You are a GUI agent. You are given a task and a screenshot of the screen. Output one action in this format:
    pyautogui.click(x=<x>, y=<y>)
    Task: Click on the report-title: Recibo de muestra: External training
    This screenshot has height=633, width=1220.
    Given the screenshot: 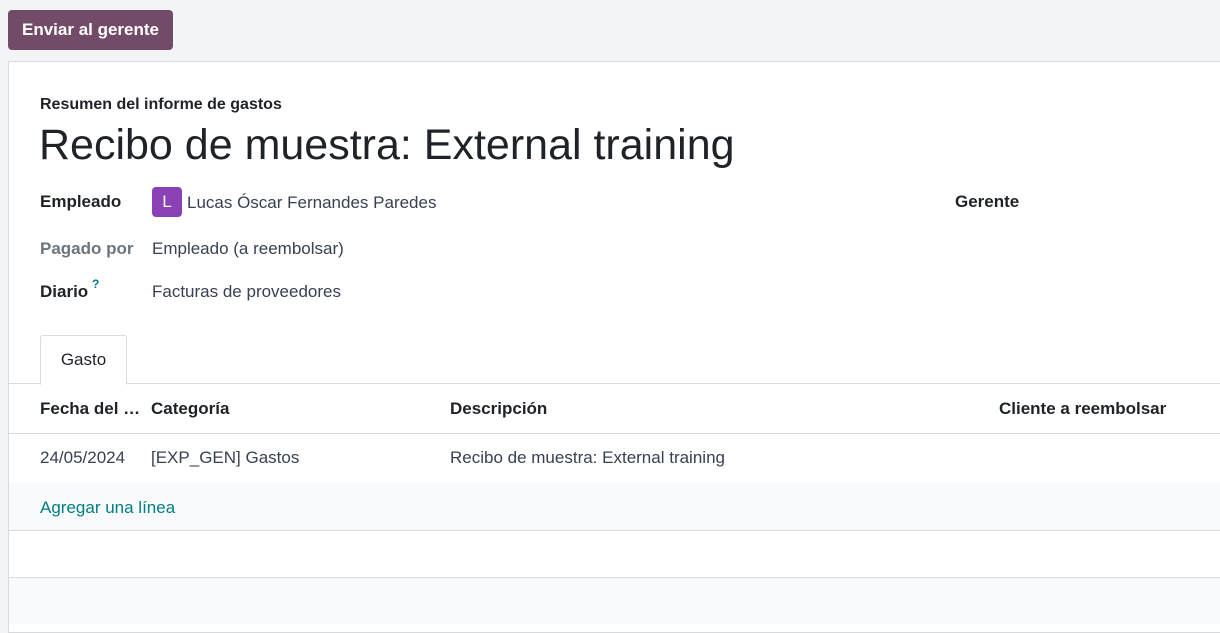 What is the action you would take?
    pyautogui.click(x=387, y=145)
    